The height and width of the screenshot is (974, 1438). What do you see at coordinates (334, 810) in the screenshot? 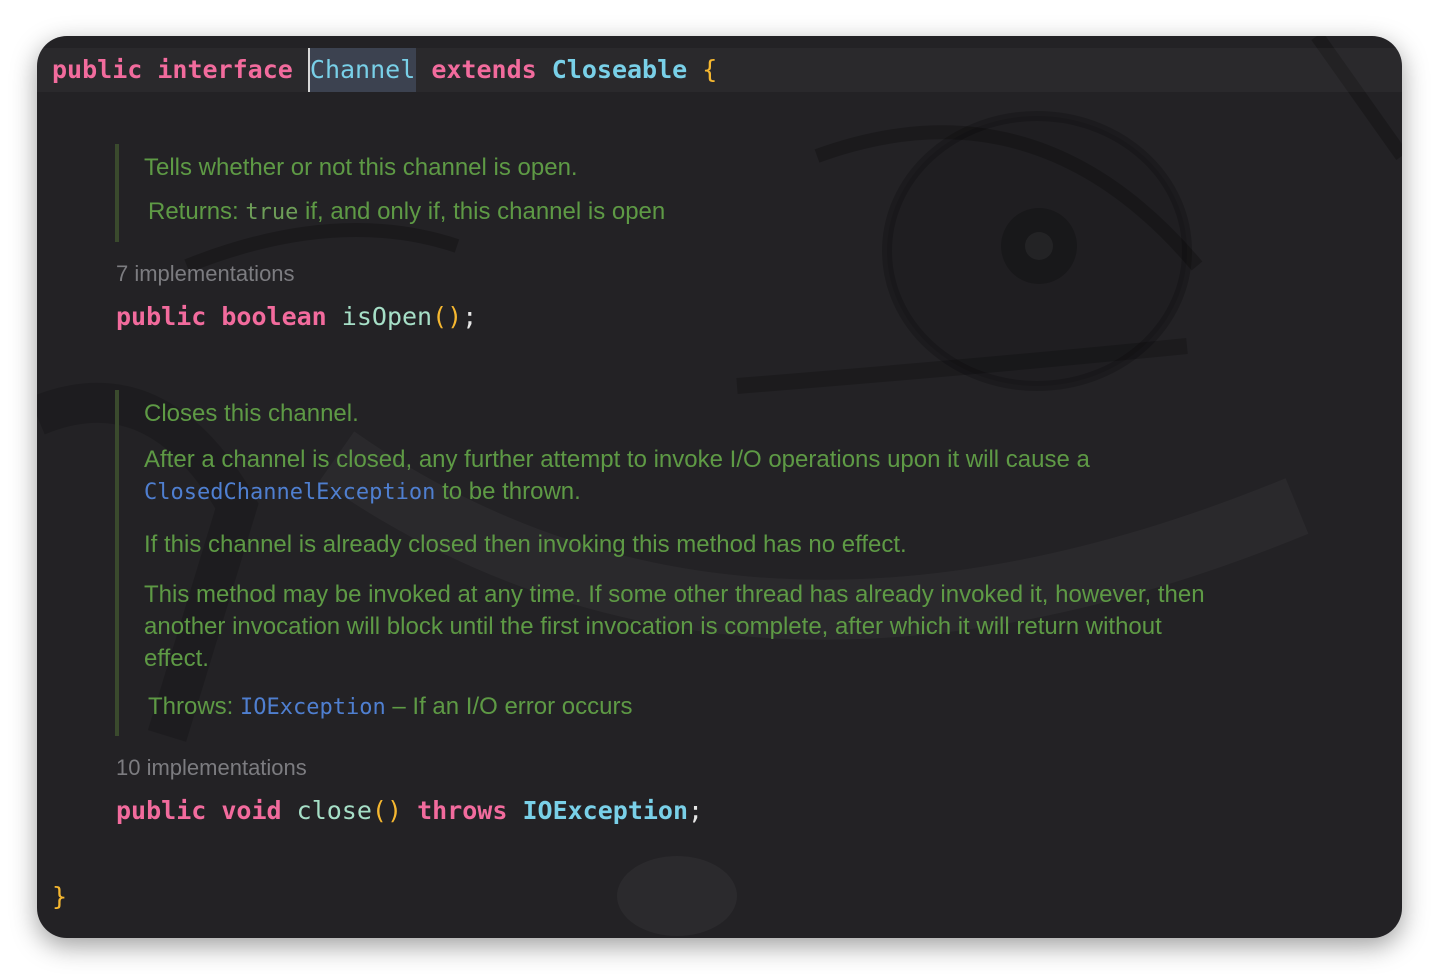
I see `method-name-close: close` at bounding box center [334, 810].